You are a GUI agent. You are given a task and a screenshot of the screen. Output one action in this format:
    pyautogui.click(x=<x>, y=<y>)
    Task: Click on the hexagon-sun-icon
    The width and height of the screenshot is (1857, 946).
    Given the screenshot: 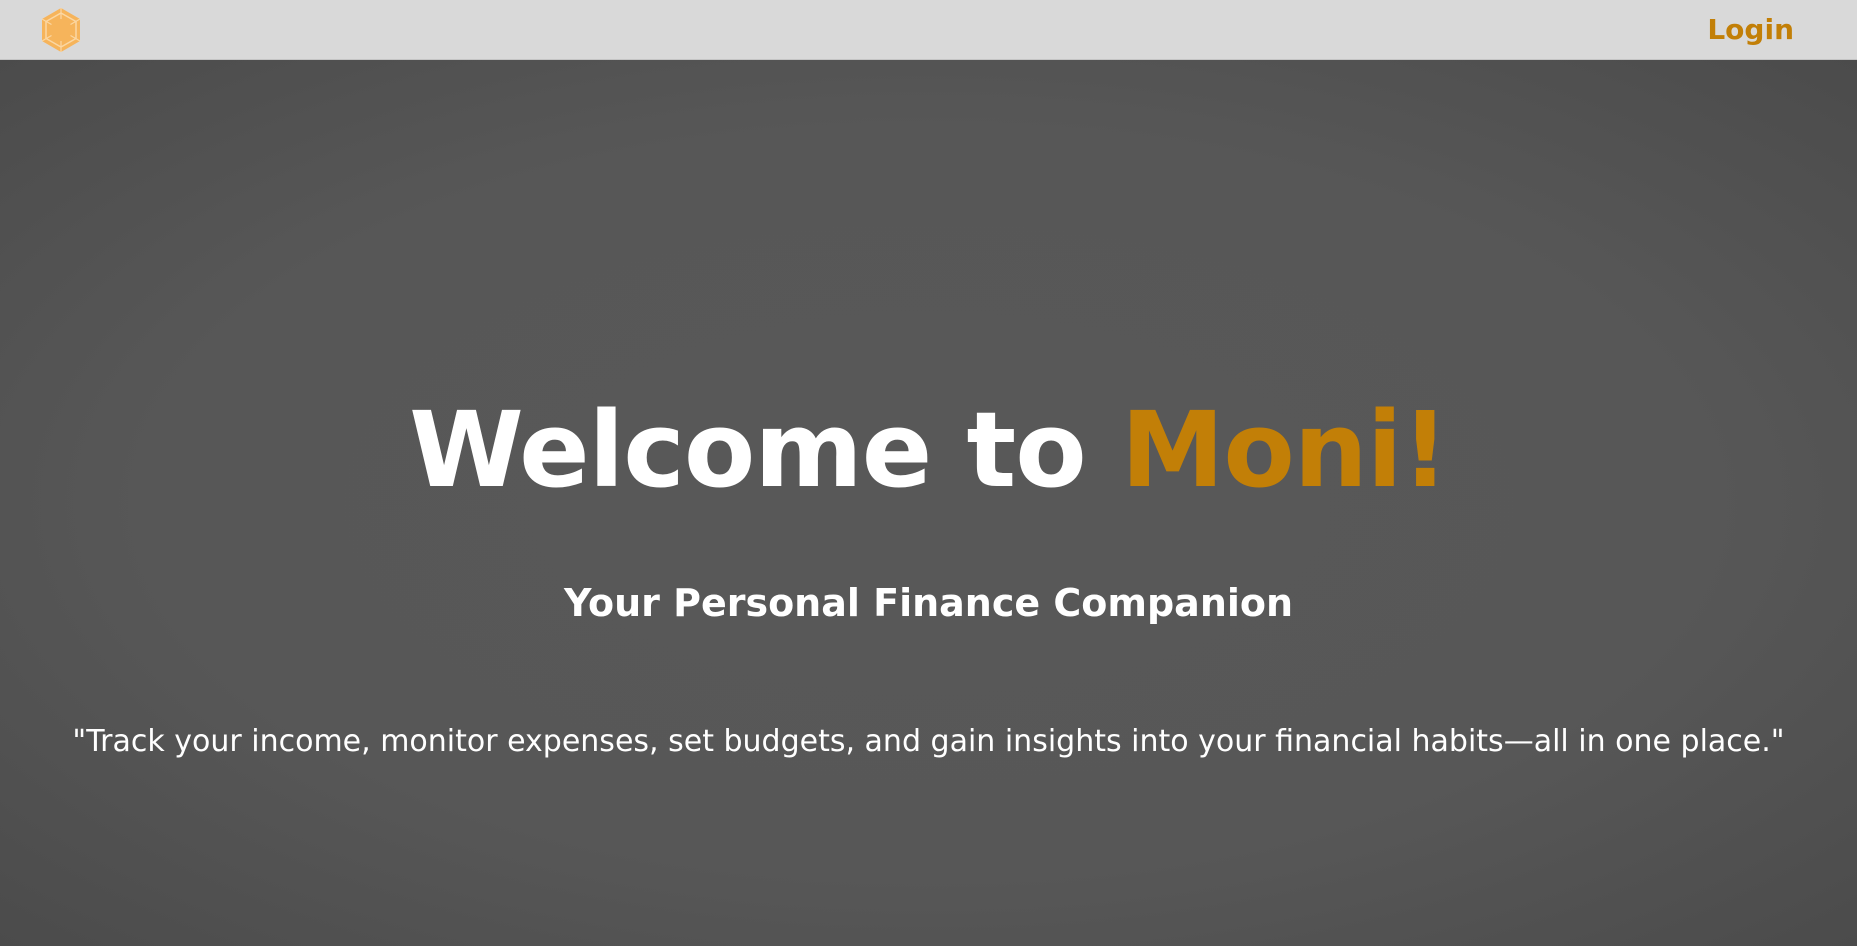 What is the action you would take?
    pyautogui.click(x=61, y=30)
    